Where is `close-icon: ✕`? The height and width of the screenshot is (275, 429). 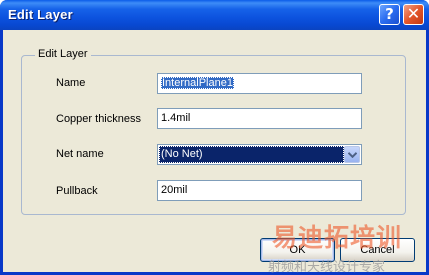
close-icon: ✕ is located at coordinates (413, 13).